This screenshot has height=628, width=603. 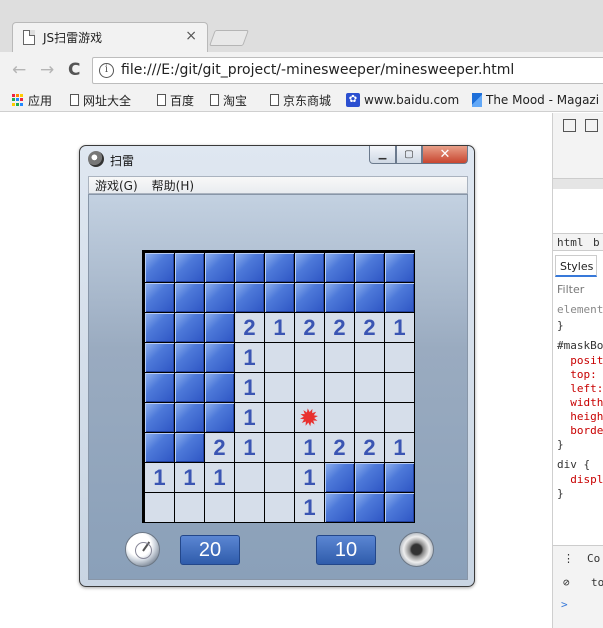 What do you see at coordinates (309, 417) in the screenshot?
I see `mine-cell: ✹` at bounding box center [309, 417].